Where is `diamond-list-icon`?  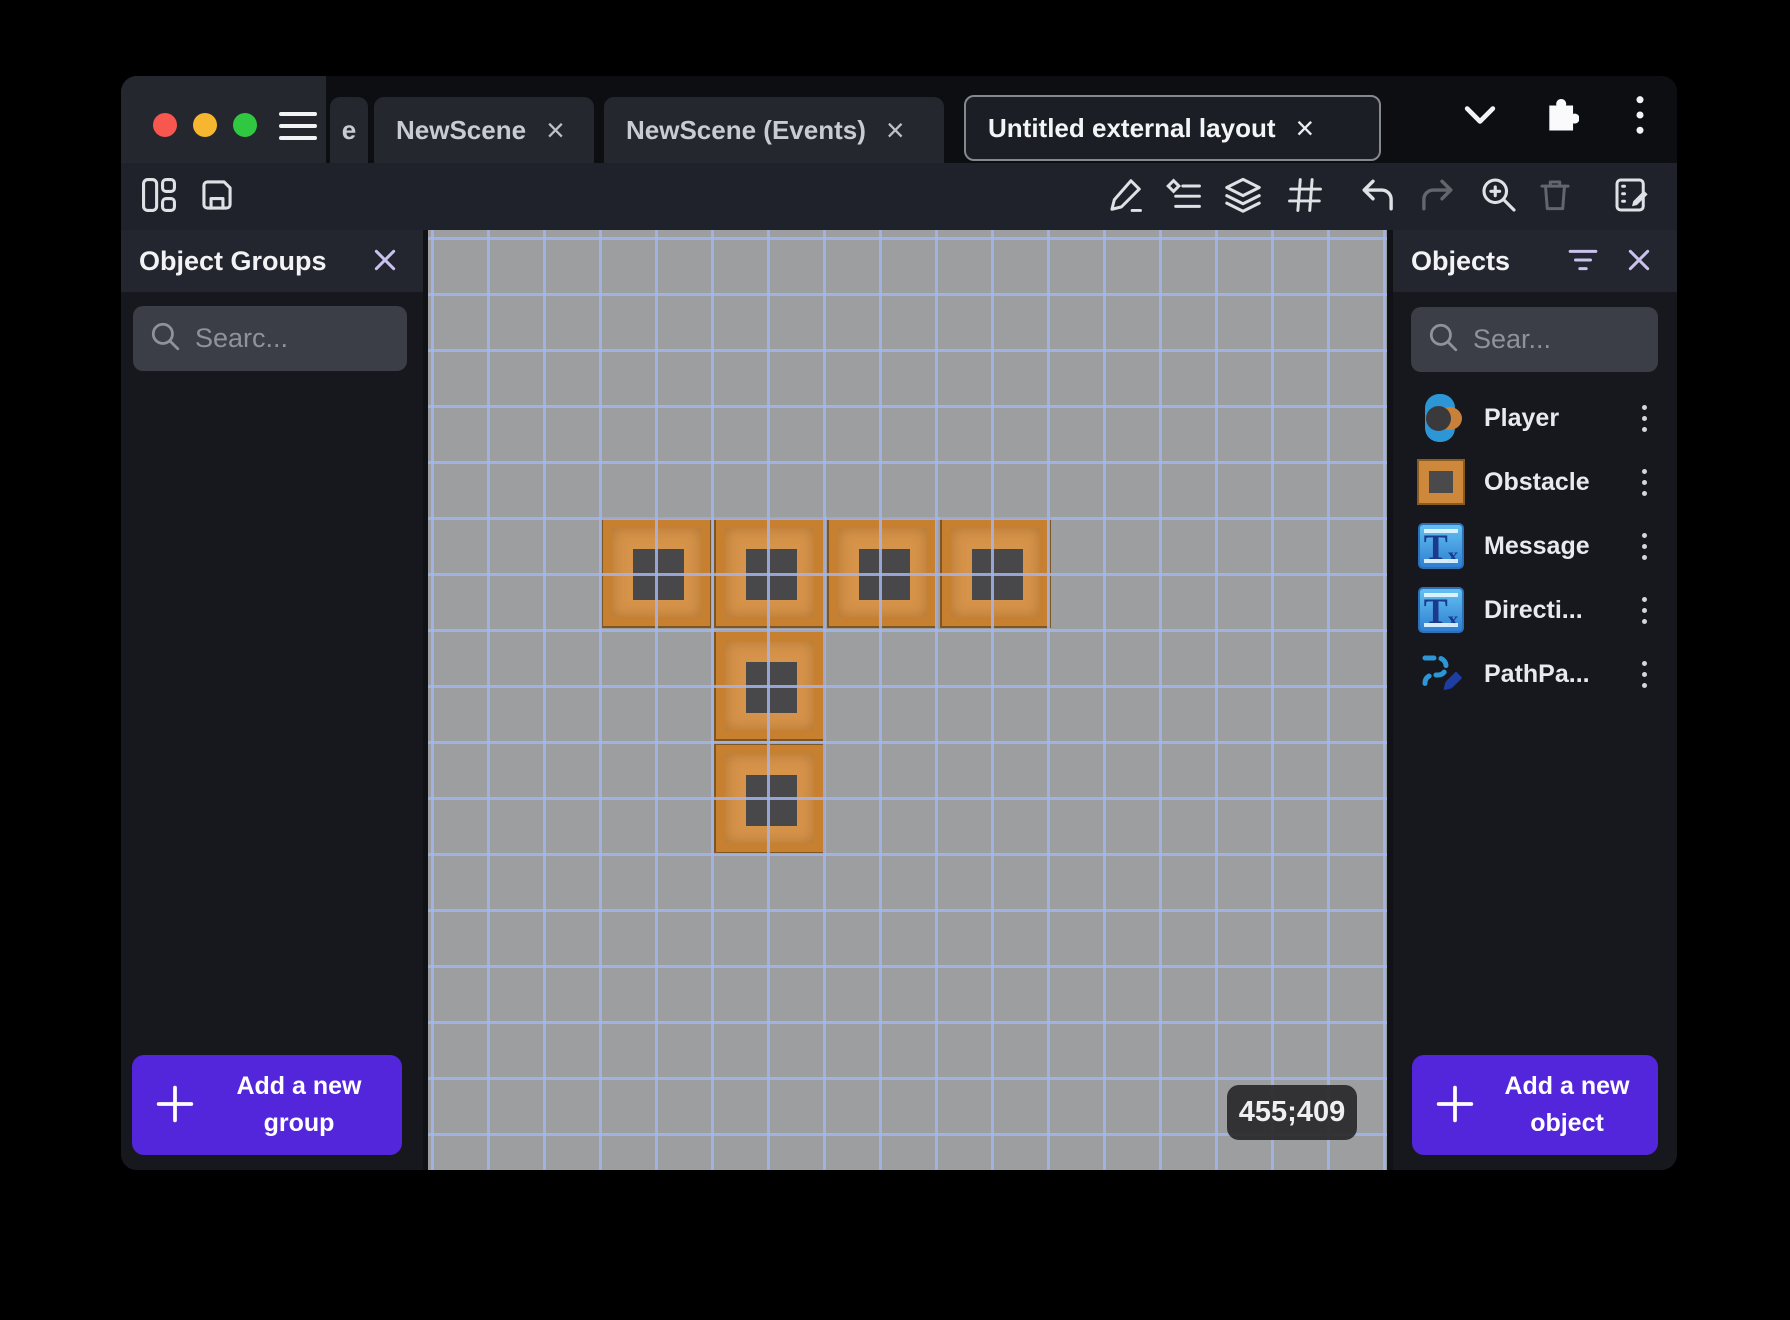
diamond-list-icon is located at coordinates (1184, 196).